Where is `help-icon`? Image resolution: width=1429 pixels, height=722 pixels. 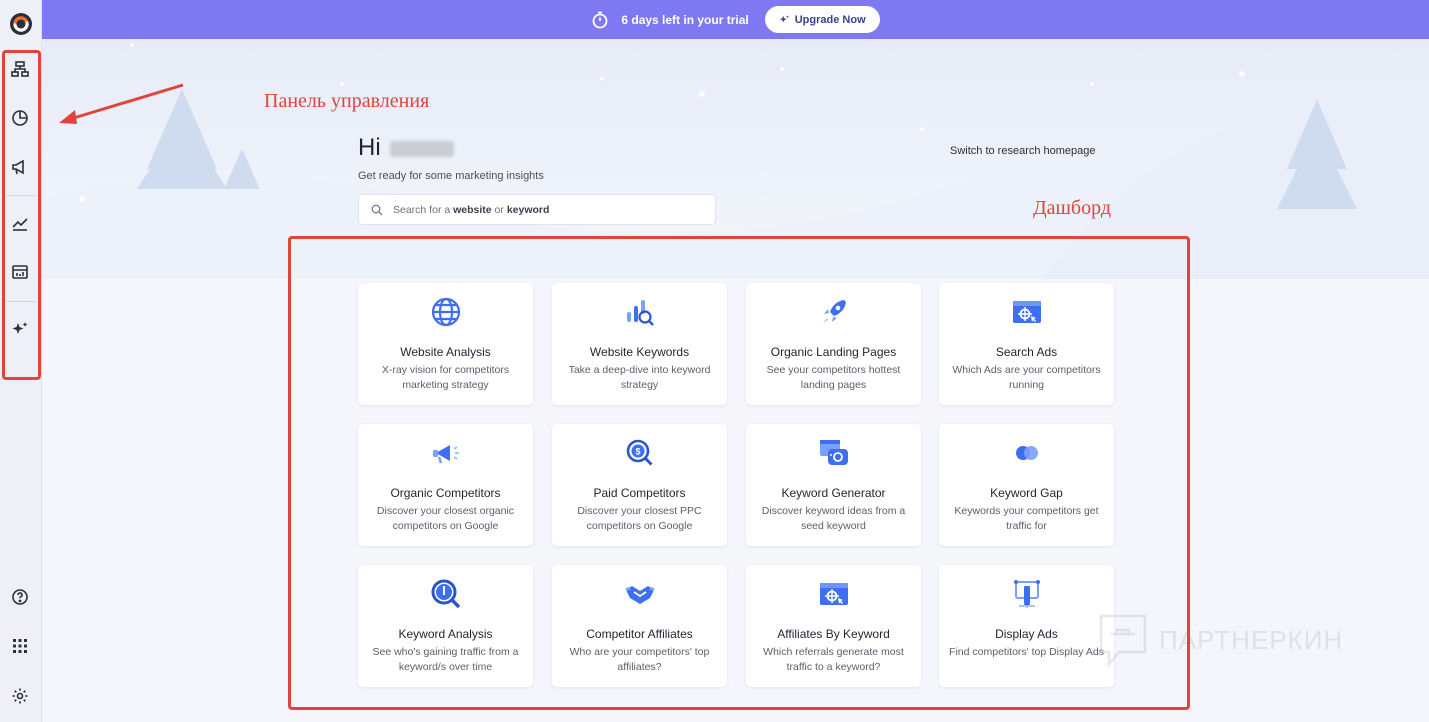
help-icon is located at coordinates (20, 597).